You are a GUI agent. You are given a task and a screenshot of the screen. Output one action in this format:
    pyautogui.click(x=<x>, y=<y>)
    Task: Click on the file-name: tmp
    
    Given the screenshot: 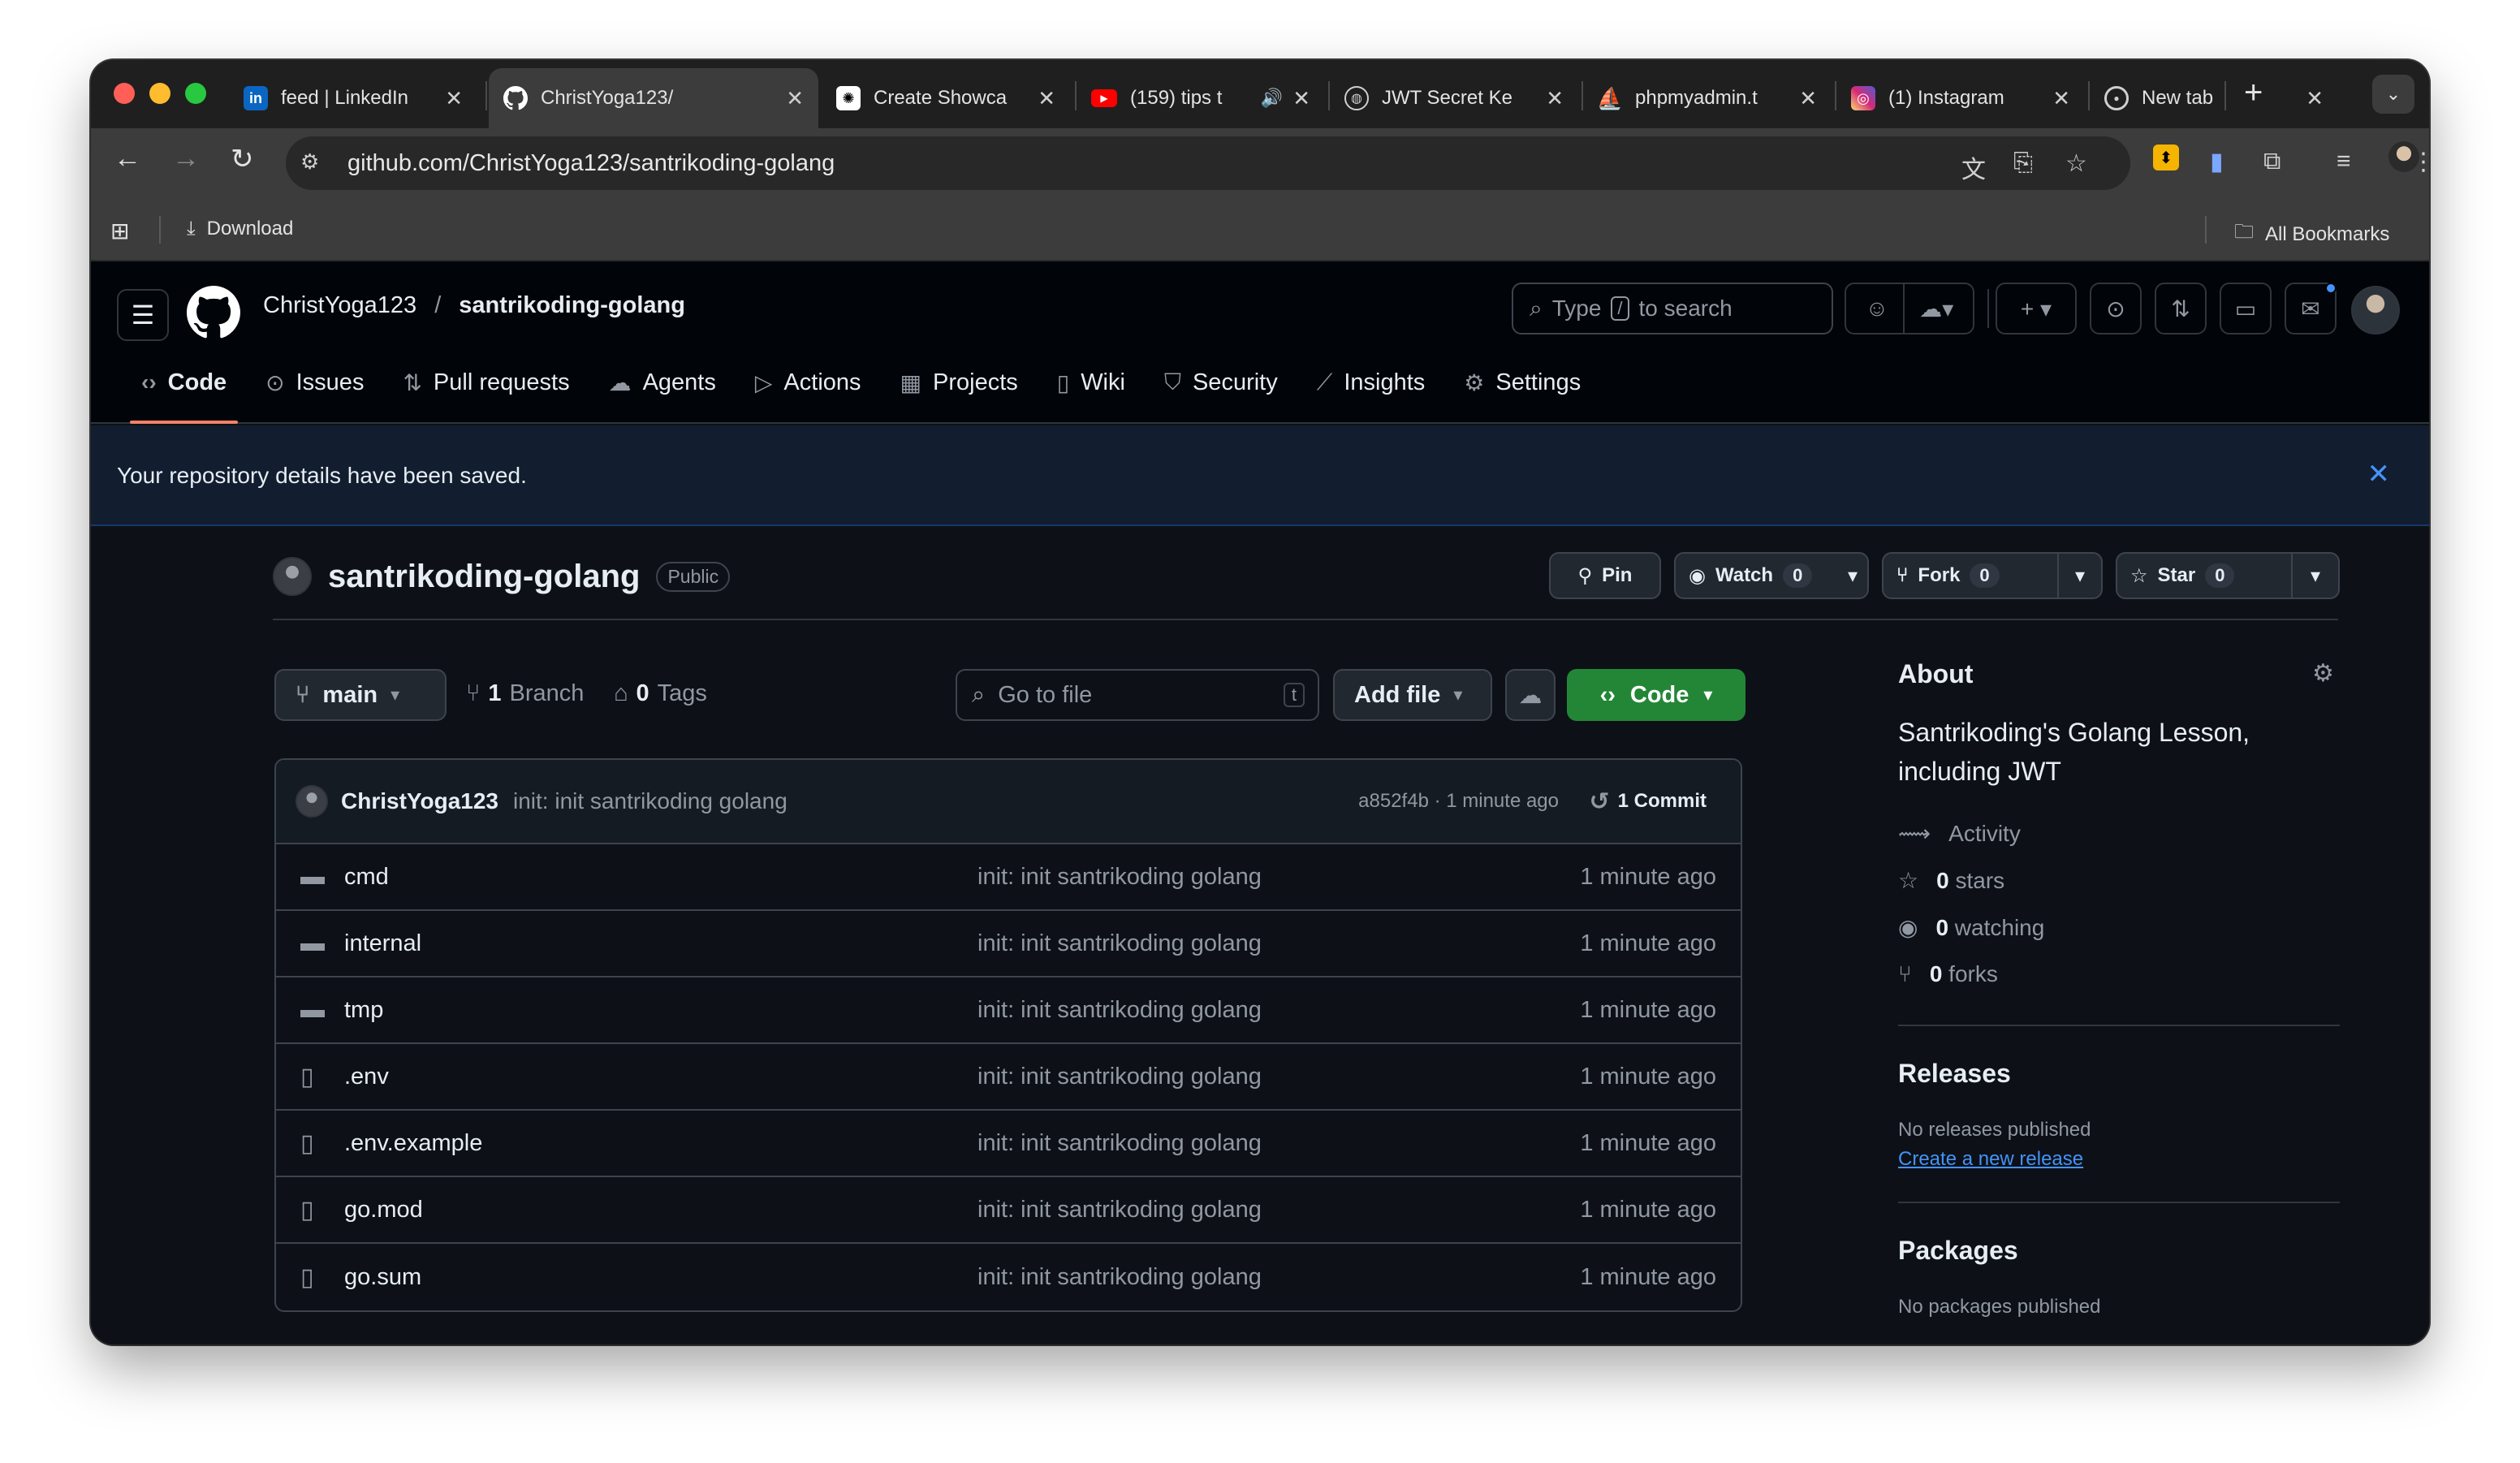 What is the action you would take?
    pyautogui.click(x=364, y=1011)
    